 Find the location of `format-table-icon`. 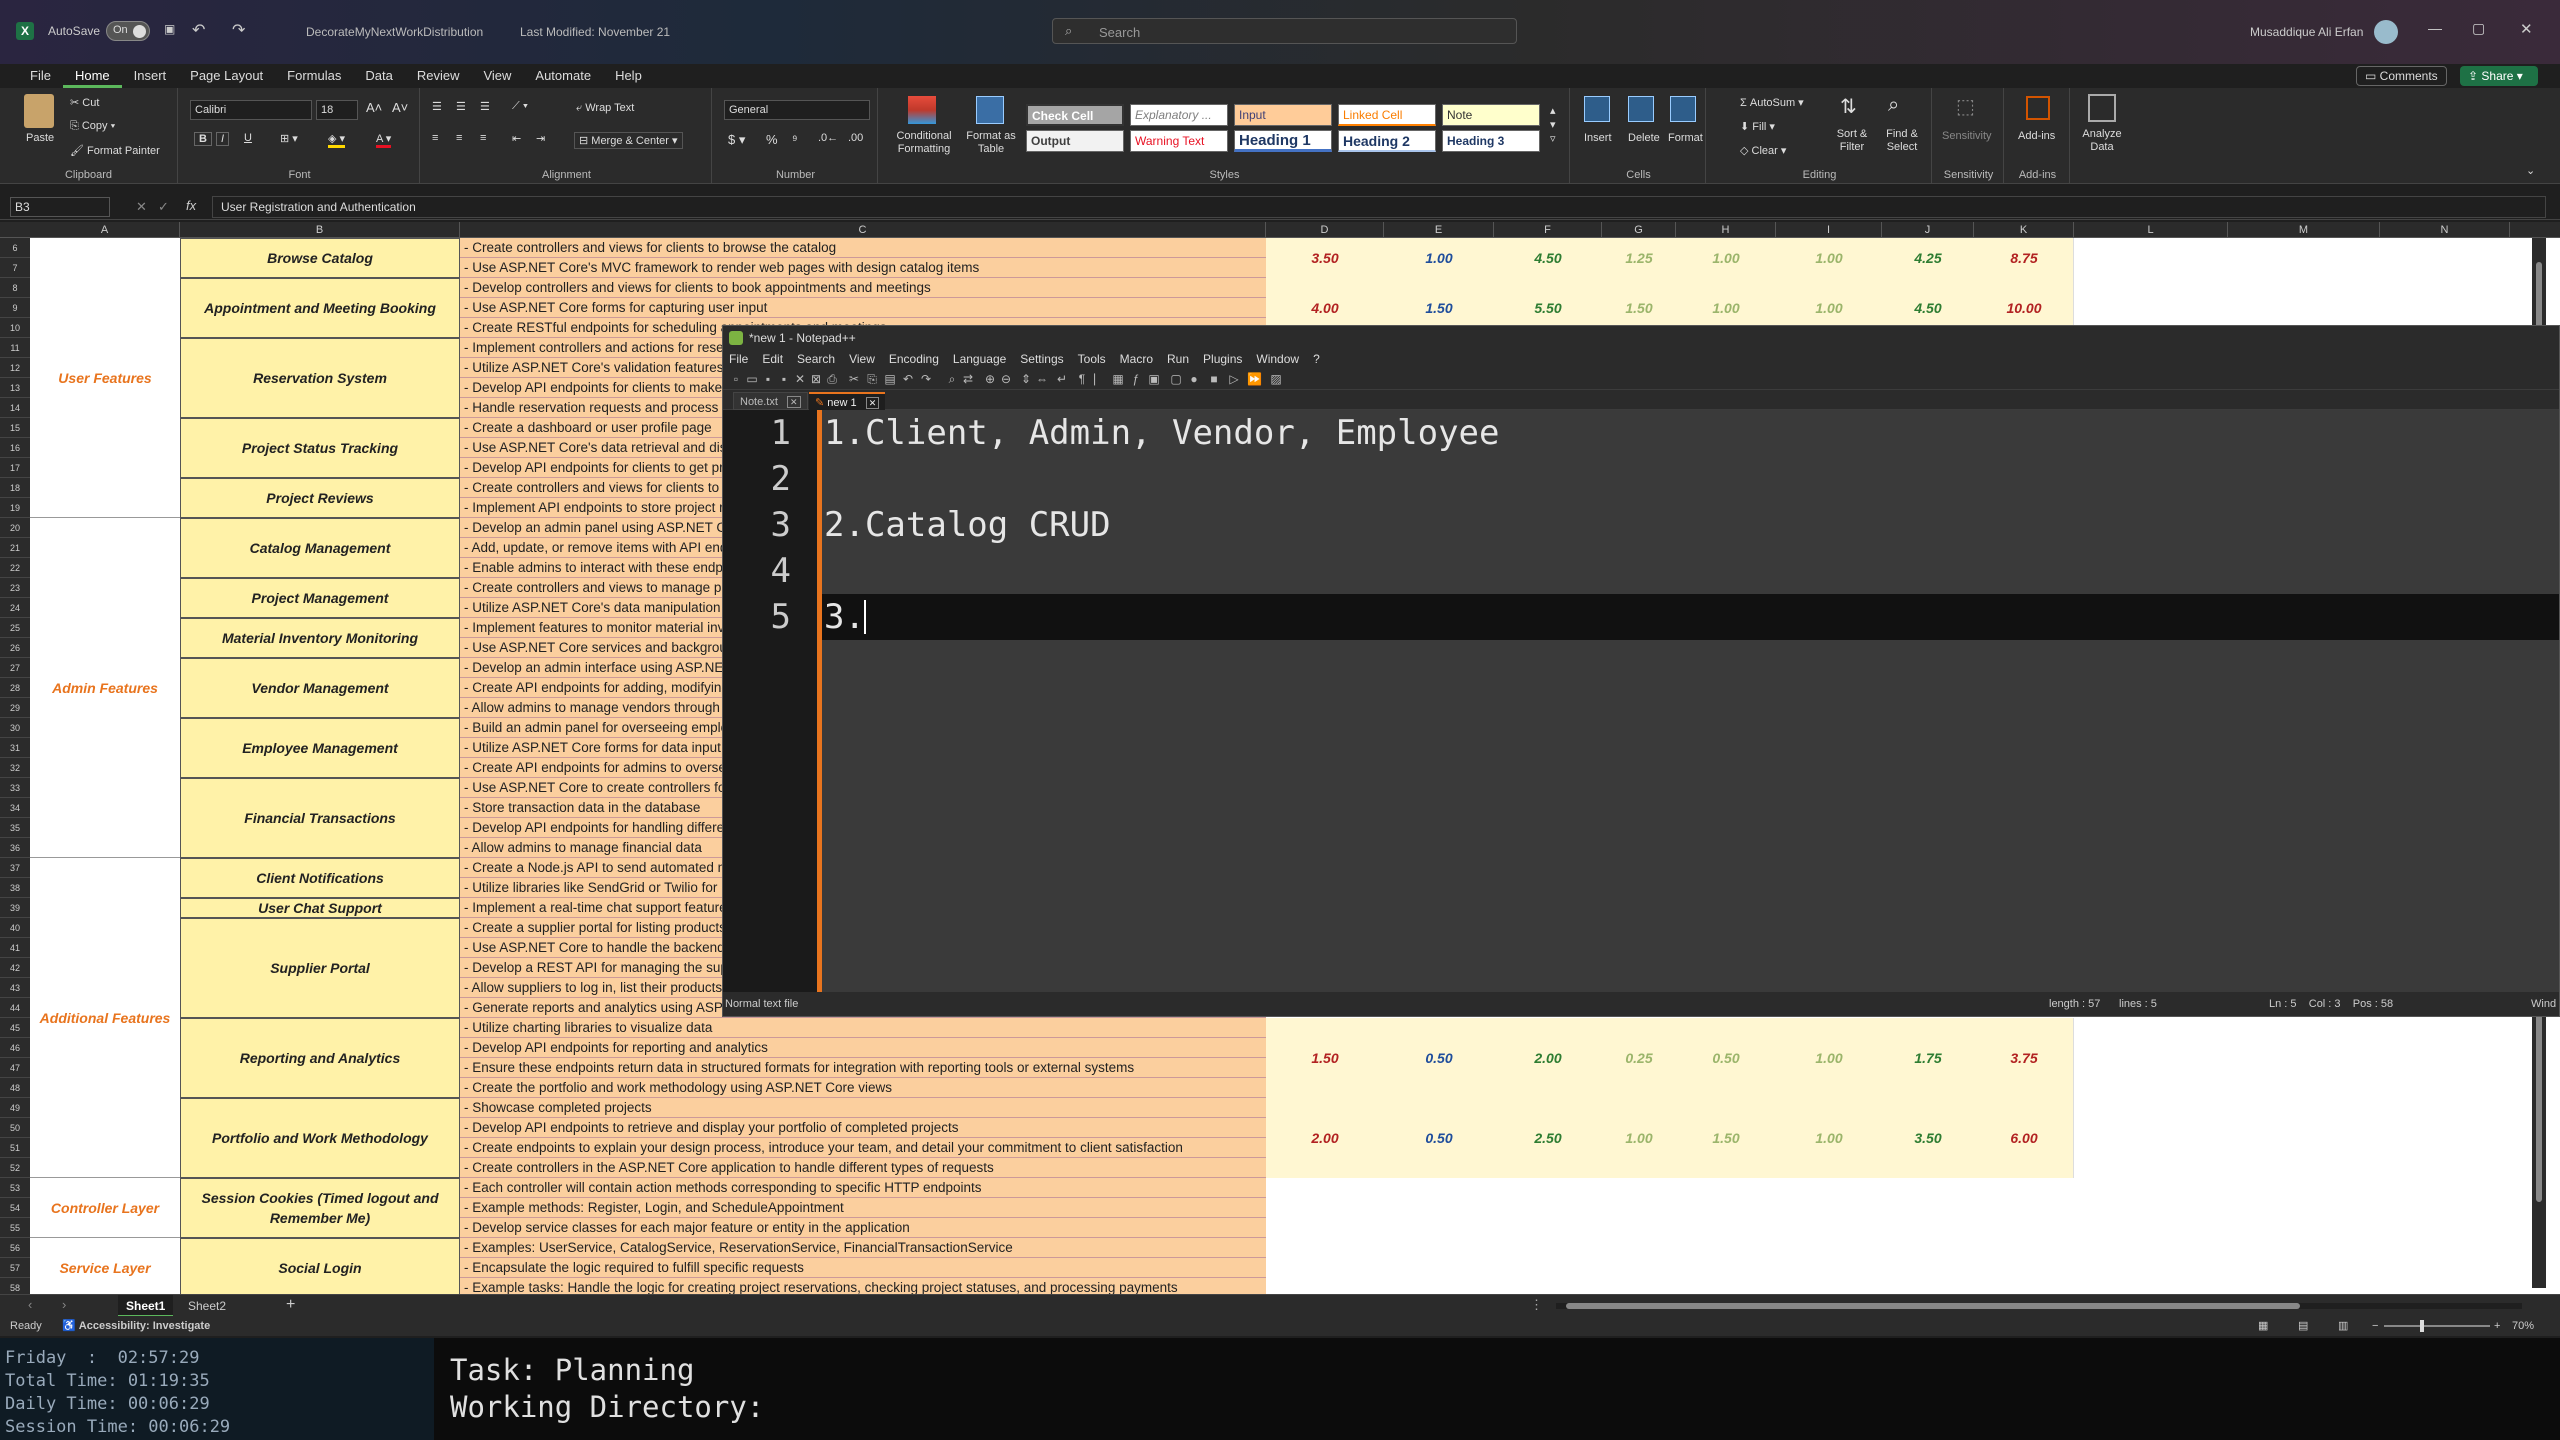

format-table-icon is located at coordinates (990, 110).